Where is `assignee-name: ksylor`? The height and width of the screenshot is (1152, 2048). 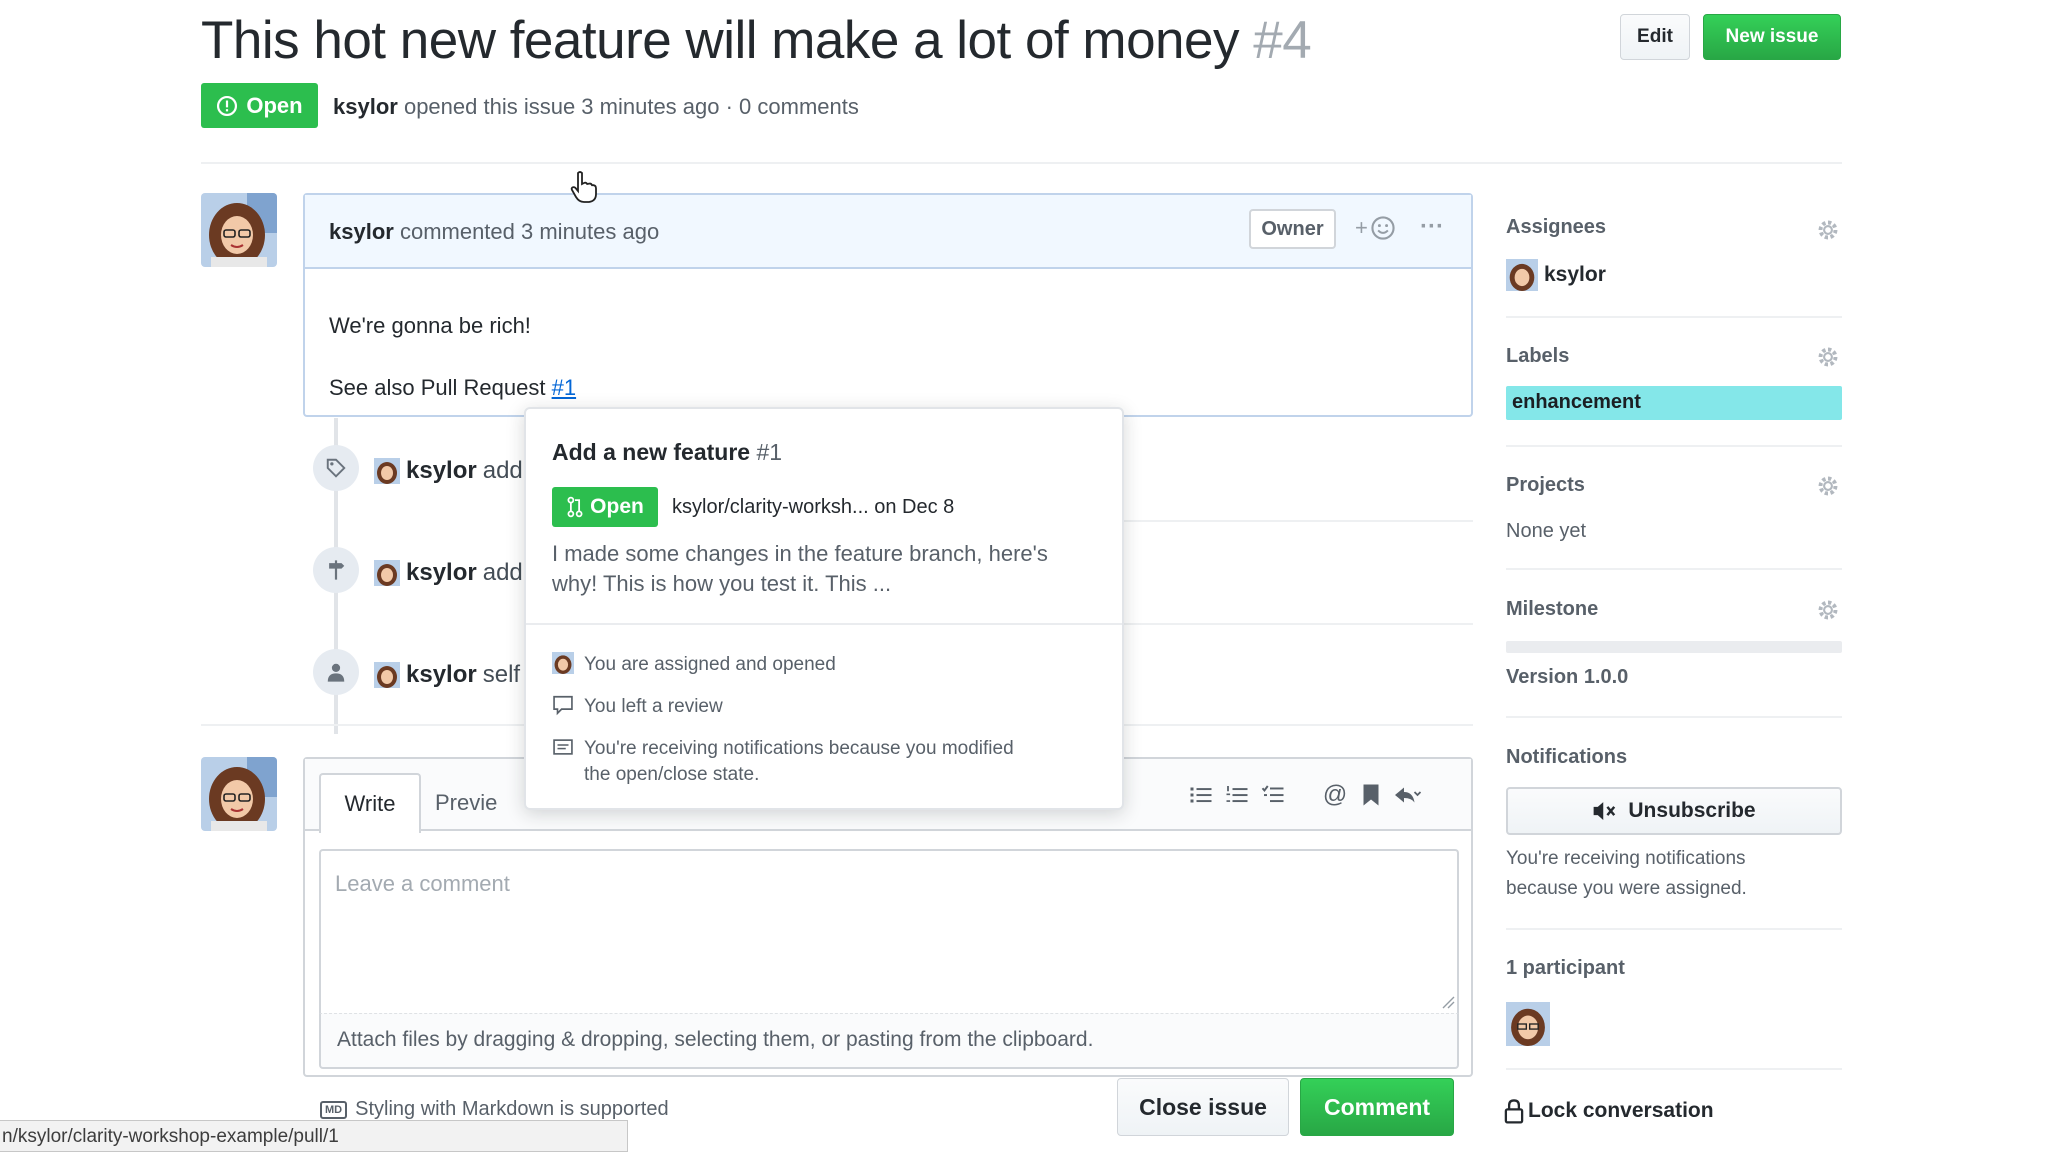
assignee-name: ksylor is located at coordinates (1575, 274).